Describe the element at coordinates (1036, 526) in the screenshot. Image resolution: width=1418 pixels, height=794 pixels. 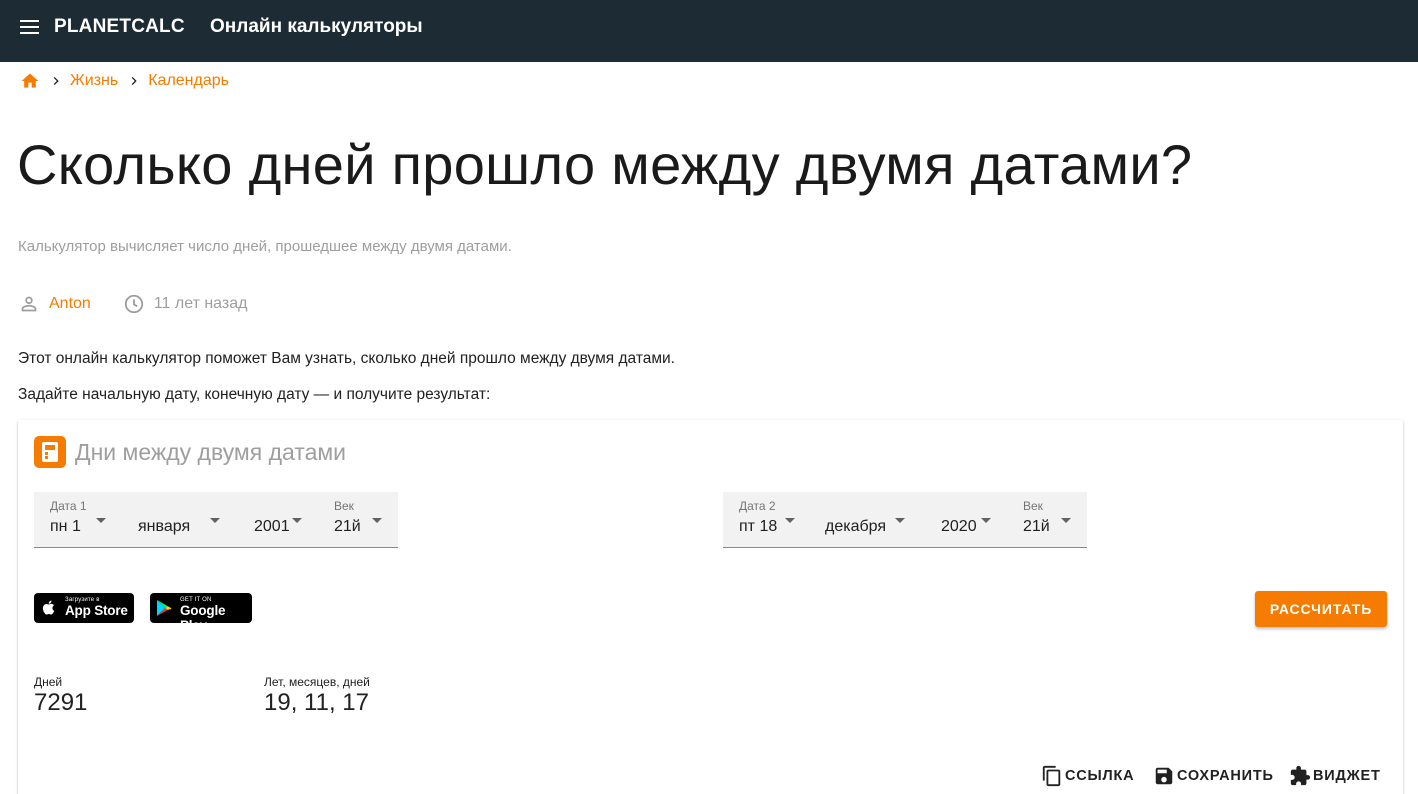
I see `date2-century-value: 21й` at that location.